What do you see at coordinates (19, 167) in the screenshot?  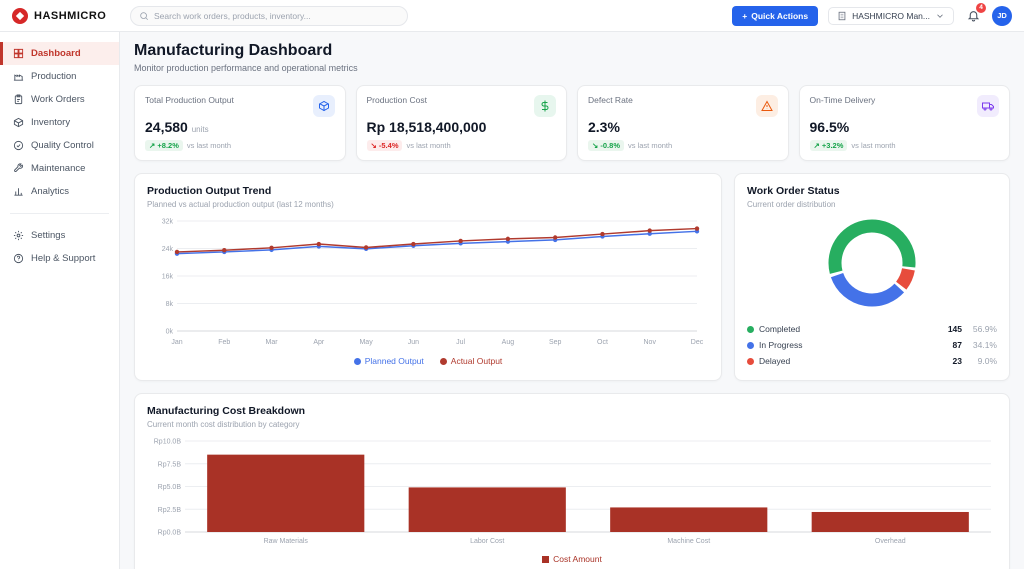 I see `wrench-icon` at bounding box center [19, 167].